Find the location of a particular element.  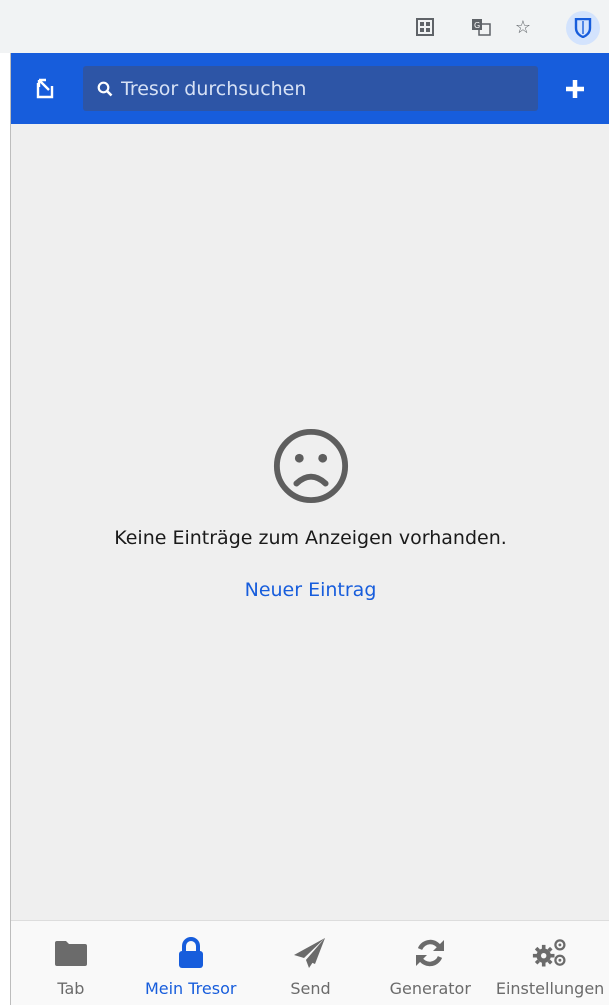

tab-label: Generator is located at coordinates (430, 988).